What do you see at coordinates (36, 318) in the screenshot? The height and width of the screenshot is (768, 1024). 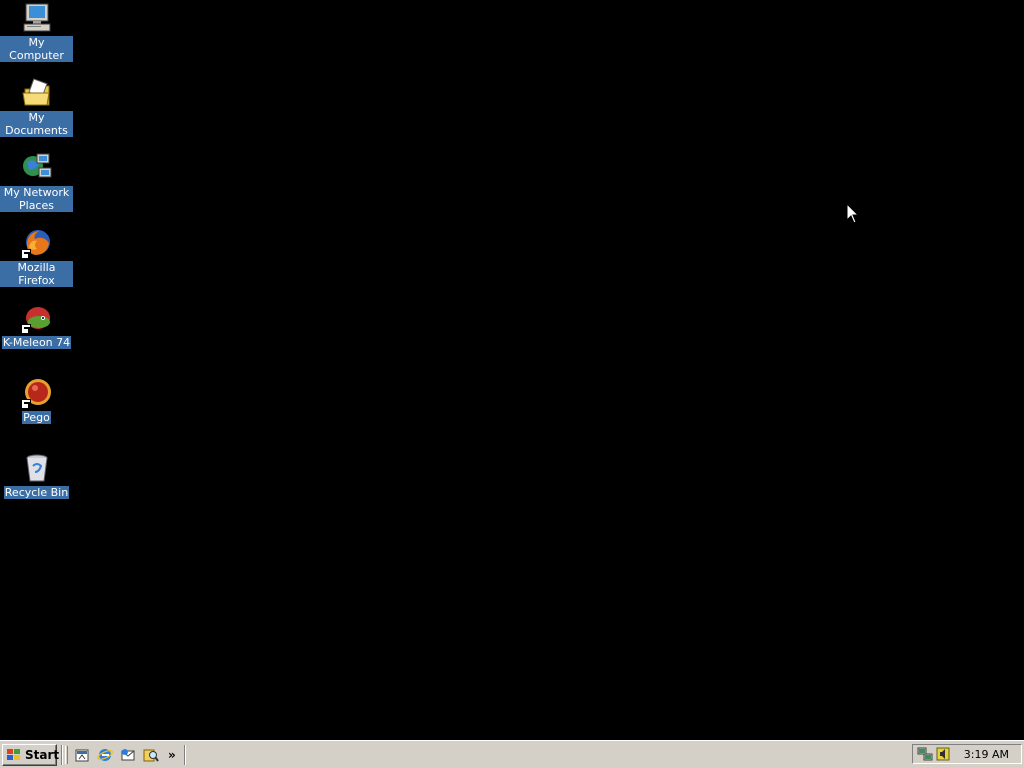 I see `k-meleon-icon` at bounding box center [36, 318].